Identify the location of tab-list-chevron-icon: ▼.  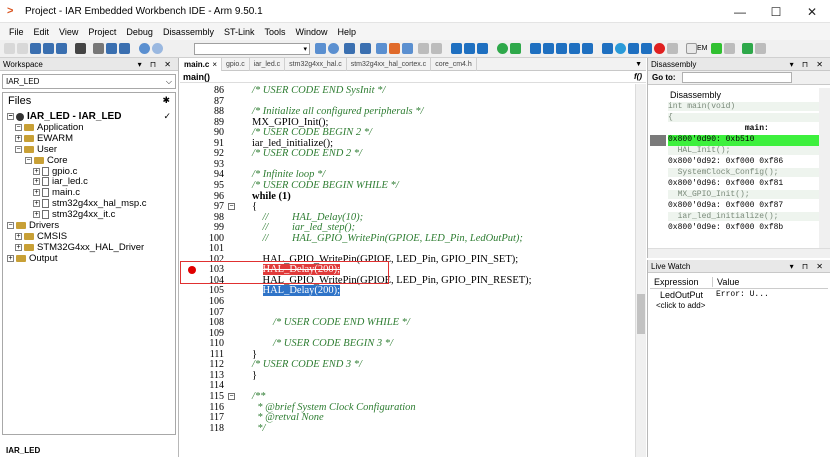
(638, 64).